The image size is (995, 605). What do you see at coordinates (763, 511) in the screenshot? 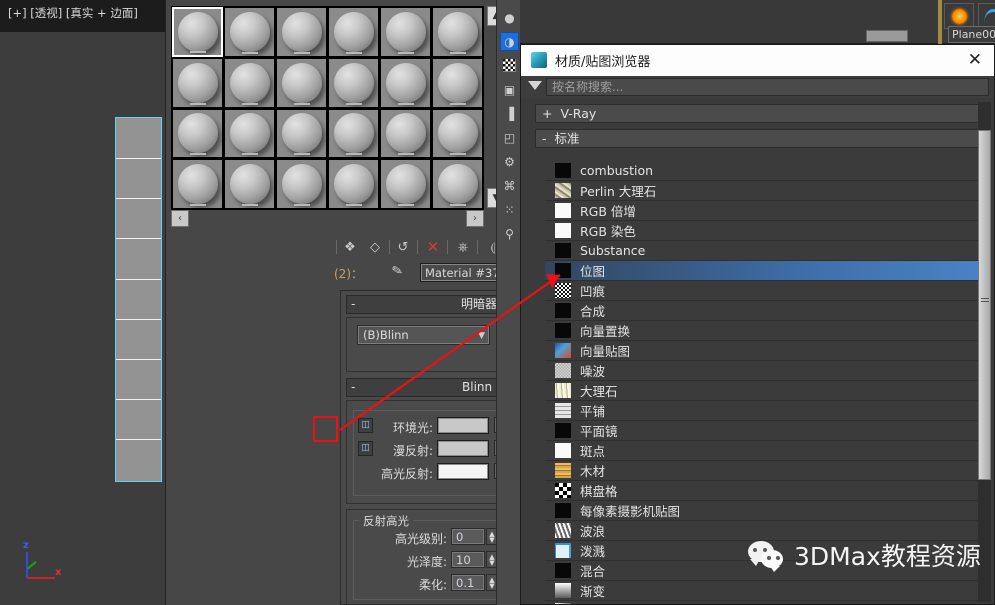
I see `list-item: 每像素摄影机贴图` at bounding box center [763, 511].